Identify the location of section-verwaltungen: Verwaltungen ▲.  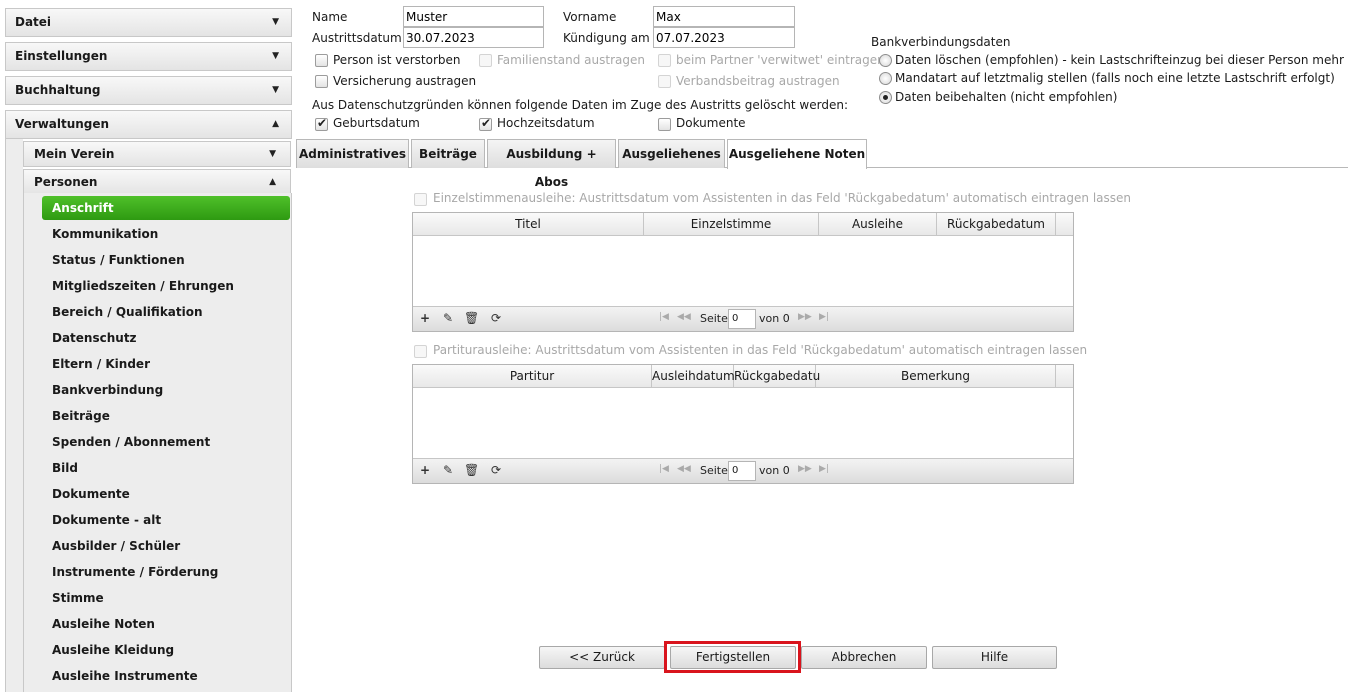
(148, 124).